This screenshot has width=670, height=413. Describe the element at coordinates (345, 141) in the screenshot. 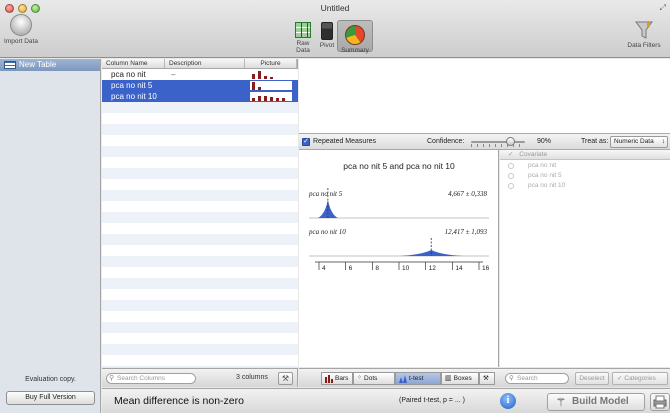

I see `repeated-measures-label: Repeated Measures` at that location.